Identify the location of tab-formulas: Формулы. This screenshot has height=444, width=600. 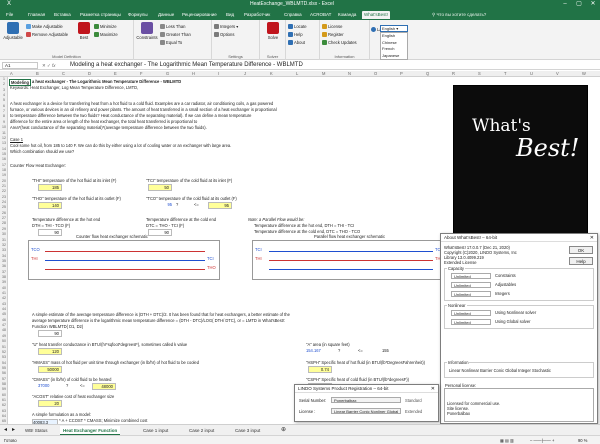
(138, 15).